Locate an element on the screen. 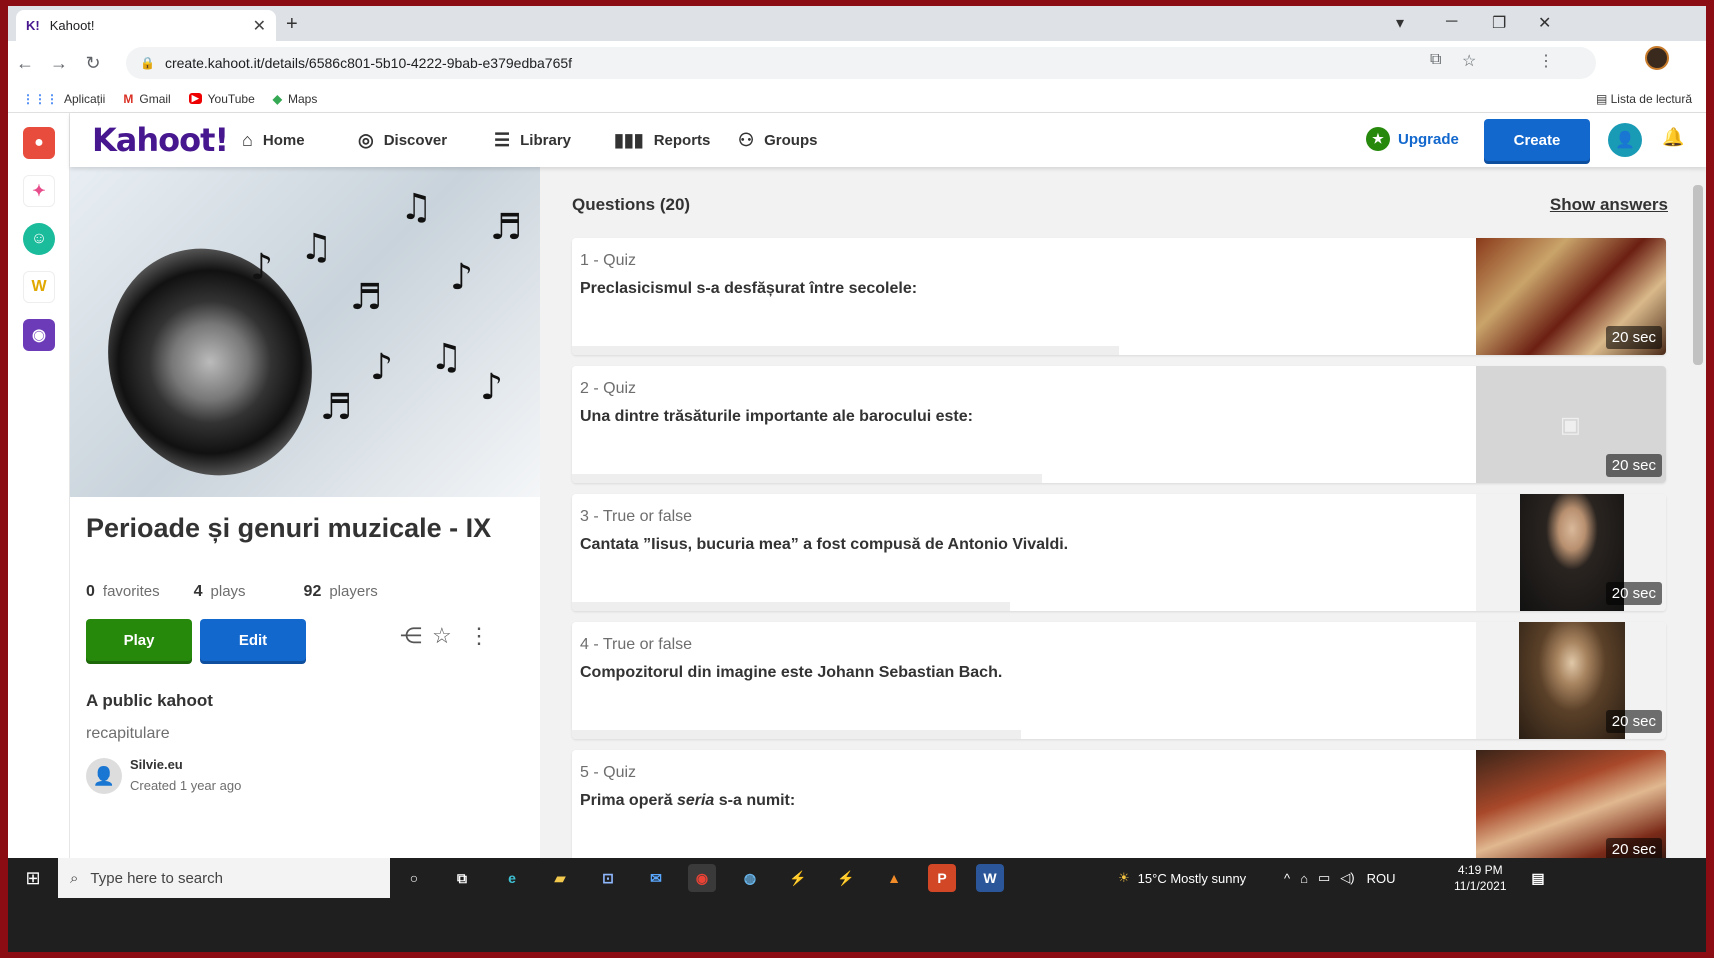 The height and width of the screenshot is (958, 1714). question-type: 5 - Quiz is located at coordinates (608, 772).